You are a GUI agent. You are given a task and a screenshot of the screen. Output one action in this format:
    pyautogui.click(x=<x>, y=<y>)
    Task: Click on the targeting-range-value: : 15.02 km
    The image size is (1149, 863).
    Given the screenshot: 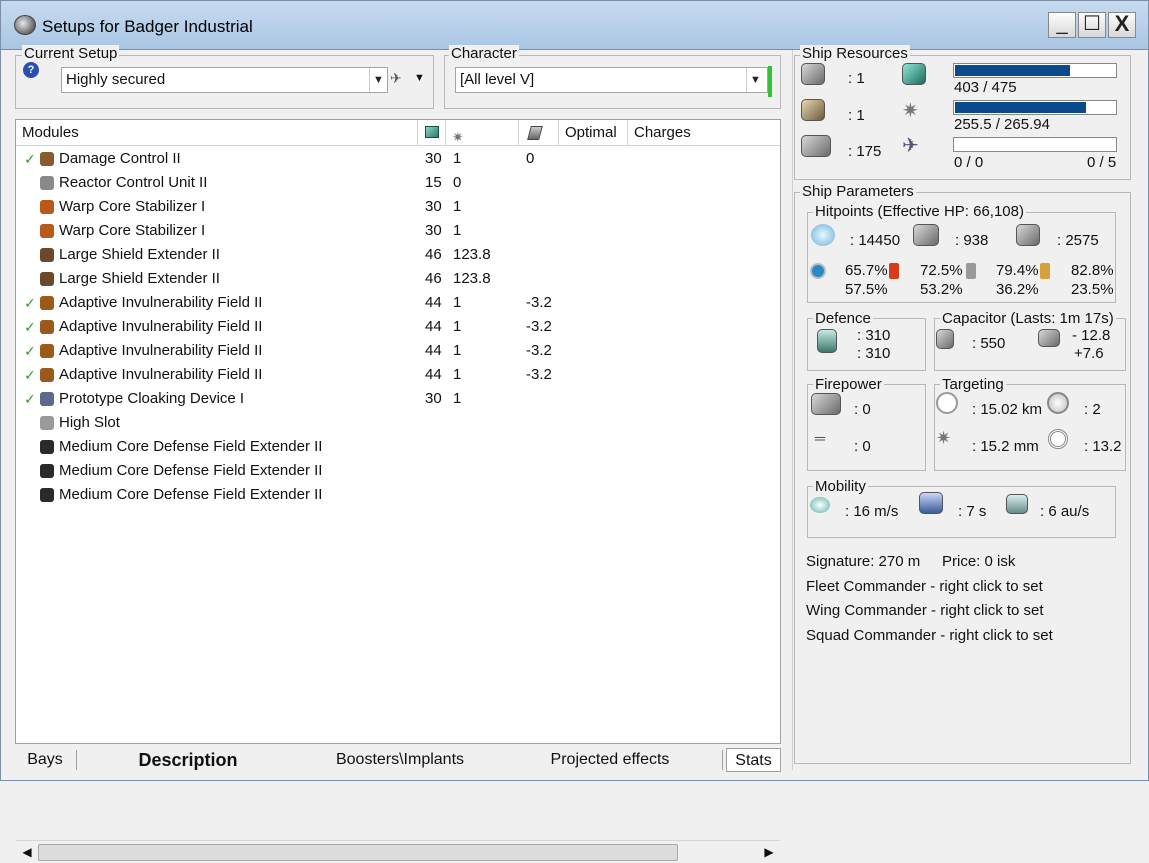 What is the action you would take?
    pyautogui.click(x=1007, y=409)
    